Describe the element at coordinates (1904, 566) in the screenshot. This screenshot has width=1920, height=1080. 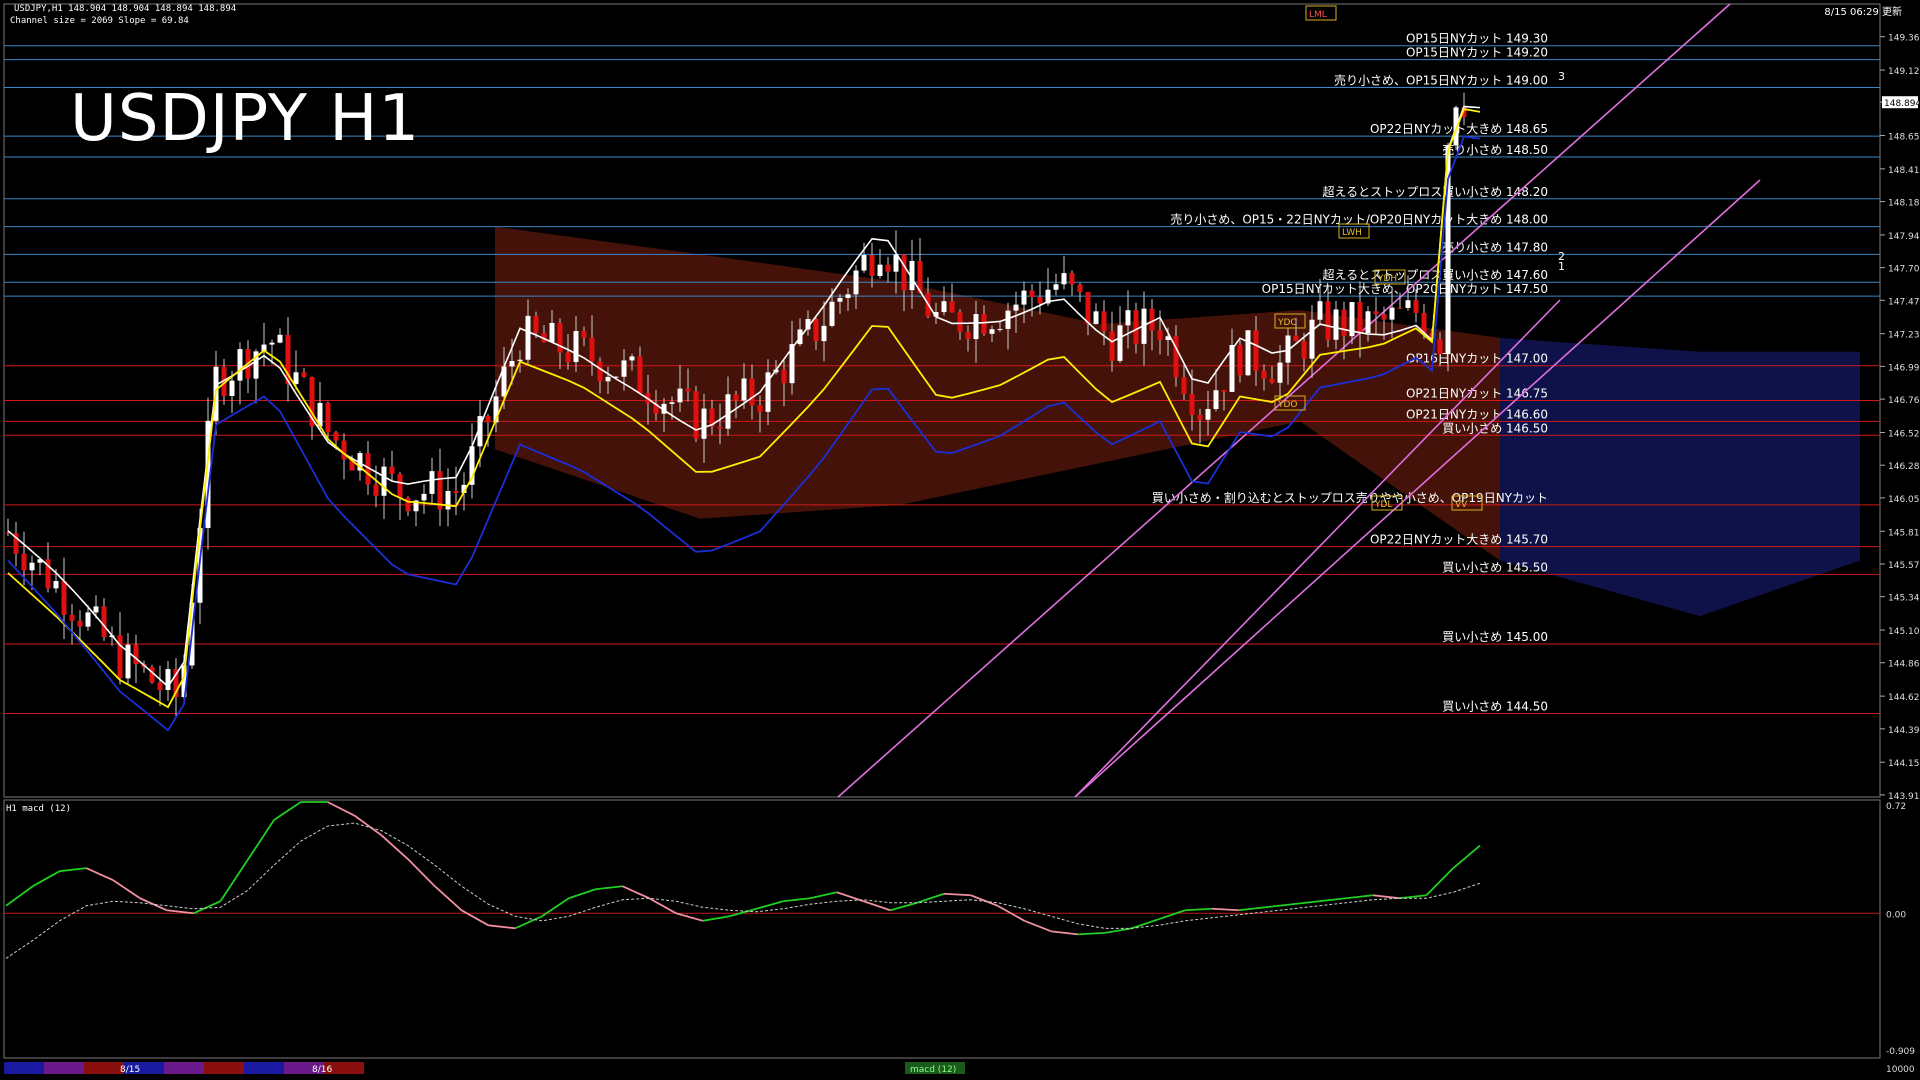
I see `axis-tick-label: 145.575` at that location.